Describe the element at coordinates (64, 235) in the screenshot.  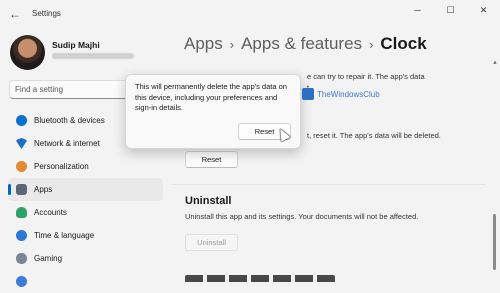
I see `sidebar-item-label: Time & language` at that location.